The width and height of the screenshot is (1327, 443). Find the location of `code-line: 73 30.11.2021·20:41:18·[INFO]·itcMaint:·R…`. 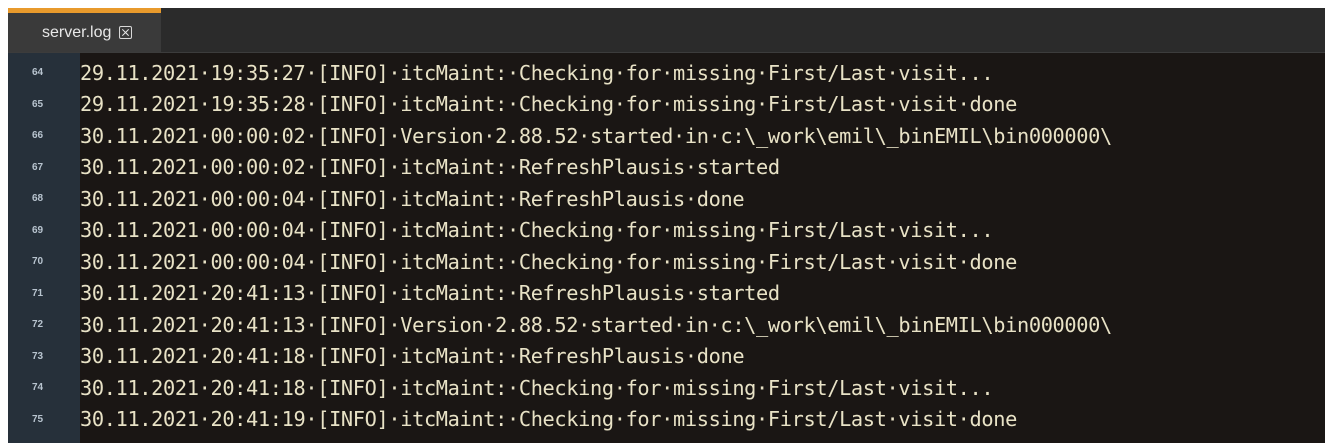

code-line: 73 30.11.2021·20:41:18·[INFO]·itcMaint:·R… is located at coordinates (666, 357).